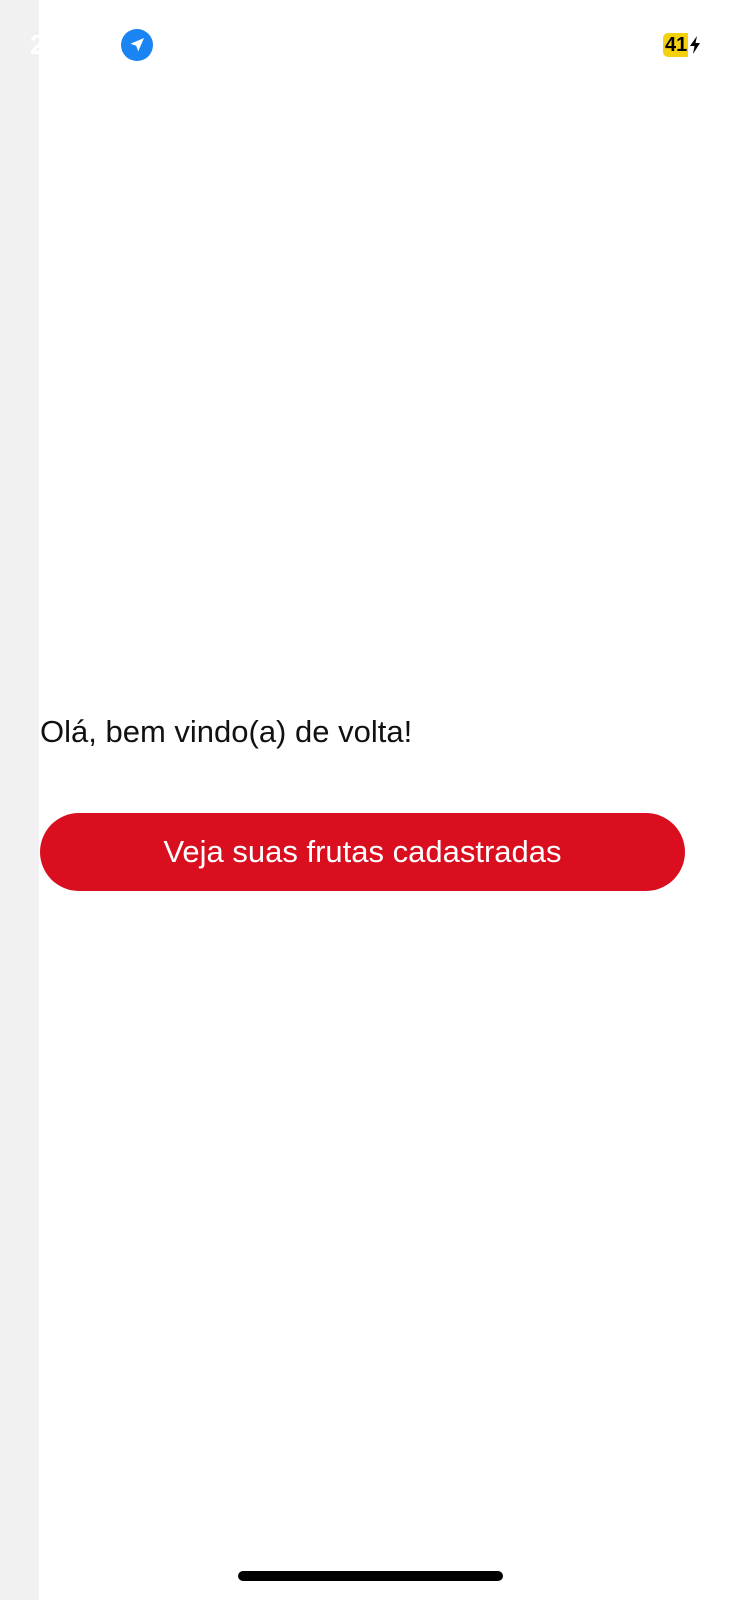  Describe the element at coordinates (676, 45) in the screenshot. I see `battery-level: 41` at that location.